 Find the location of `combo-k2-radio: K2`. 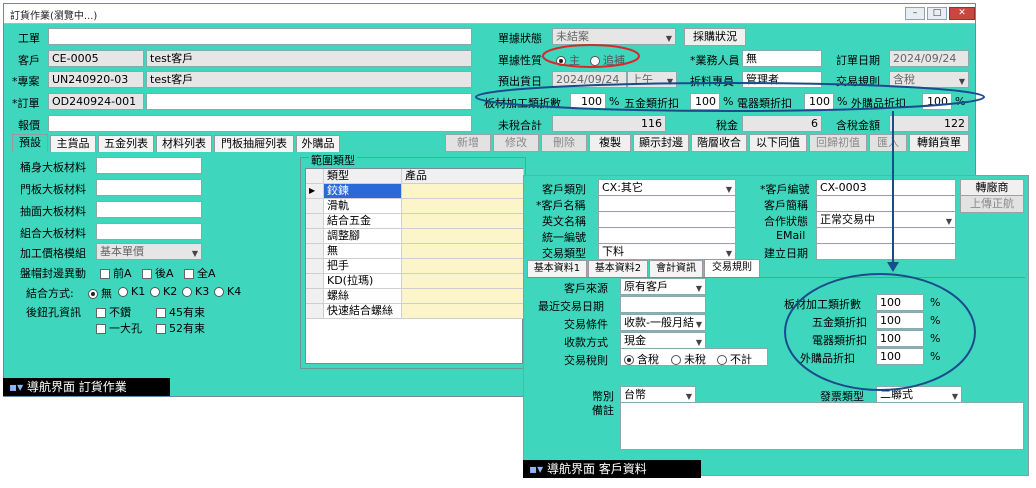

combo-k2-radio: K2 is located at coordinates (163, 291).